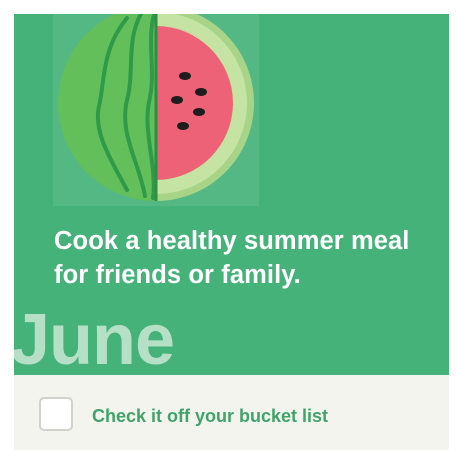 Image resolution: width=456 pixels, height=451 pixels. I want to click on checkbox-label: Check it off your bucket list, so click(210, 416).